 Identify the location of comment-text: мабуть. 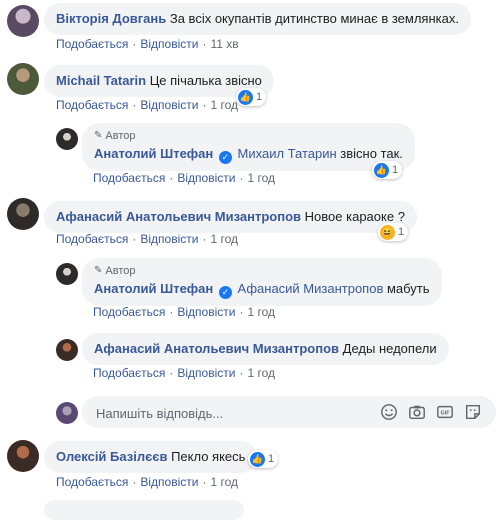
(408, 288).